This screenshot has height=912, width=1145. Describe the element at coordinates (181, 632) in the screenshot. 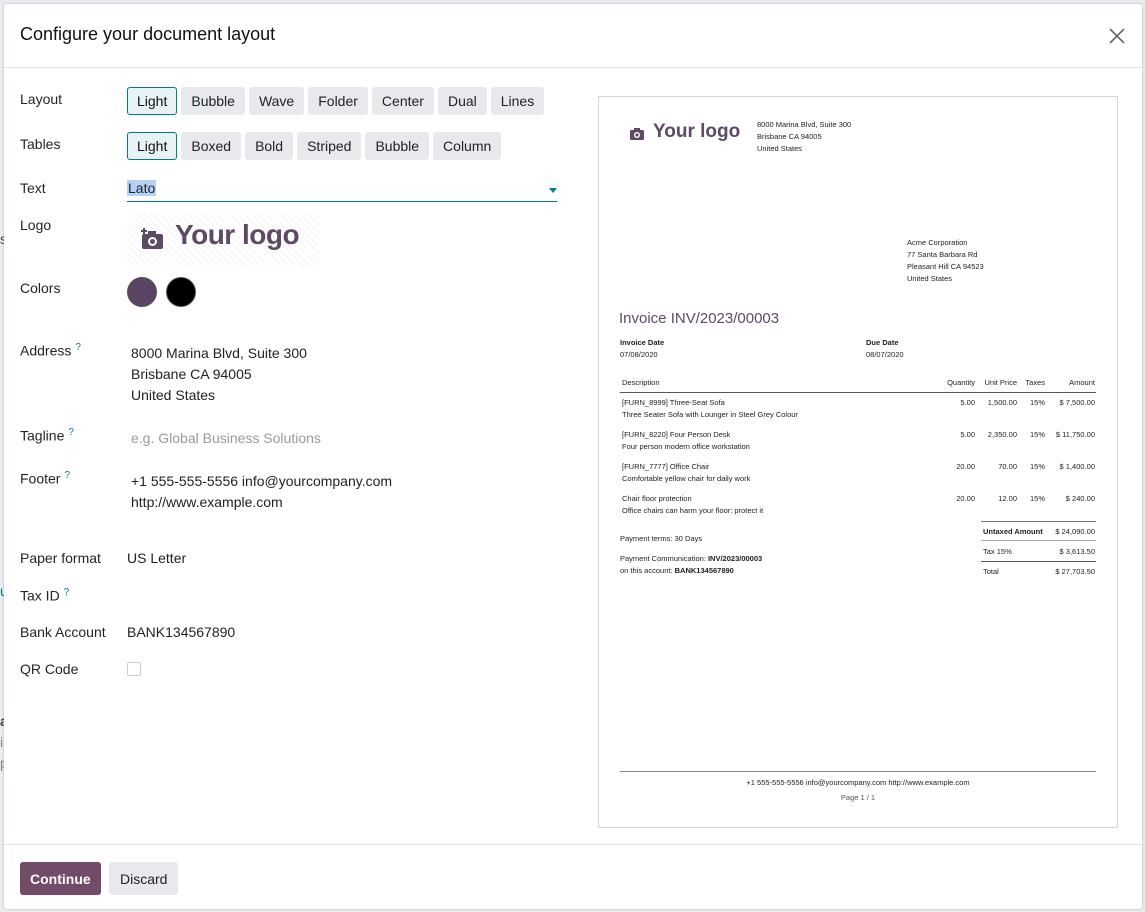

I see `bank-account-value: BANK134567890` at that location.